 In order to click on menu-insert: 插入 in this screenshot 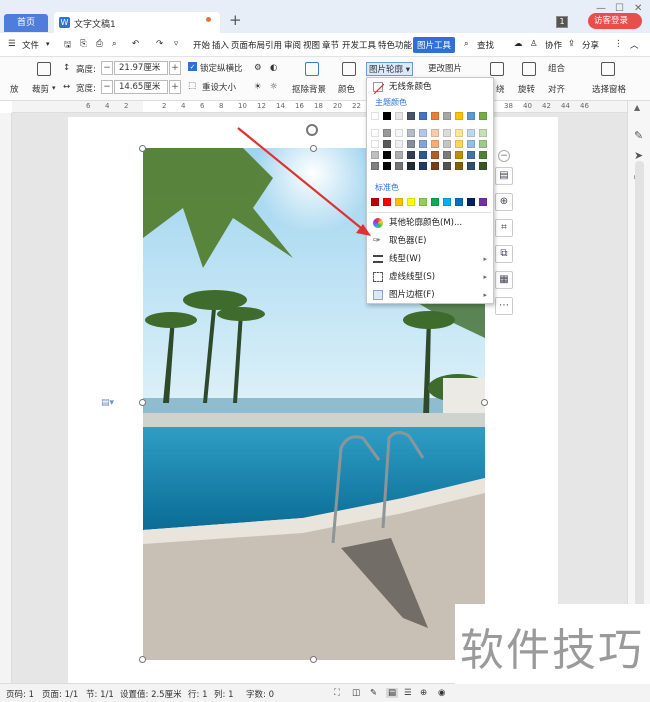, I will do `click(220, 45)`.